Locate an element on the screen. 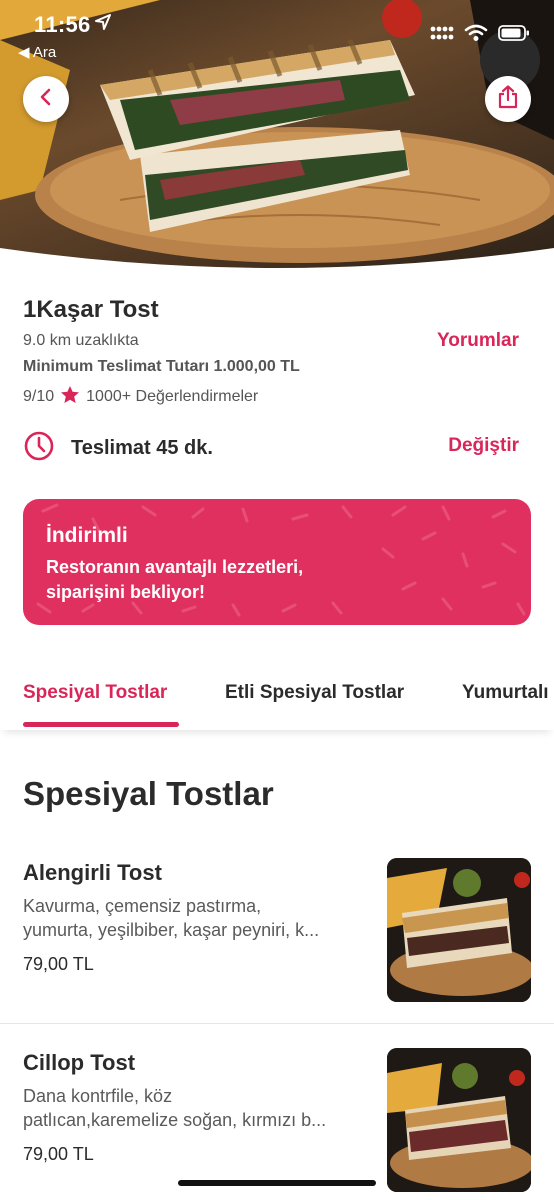 Image resolution: width=554 pixels, height=1200 pixels. rating-score: 9/10 is located at coordinates (39, 396).